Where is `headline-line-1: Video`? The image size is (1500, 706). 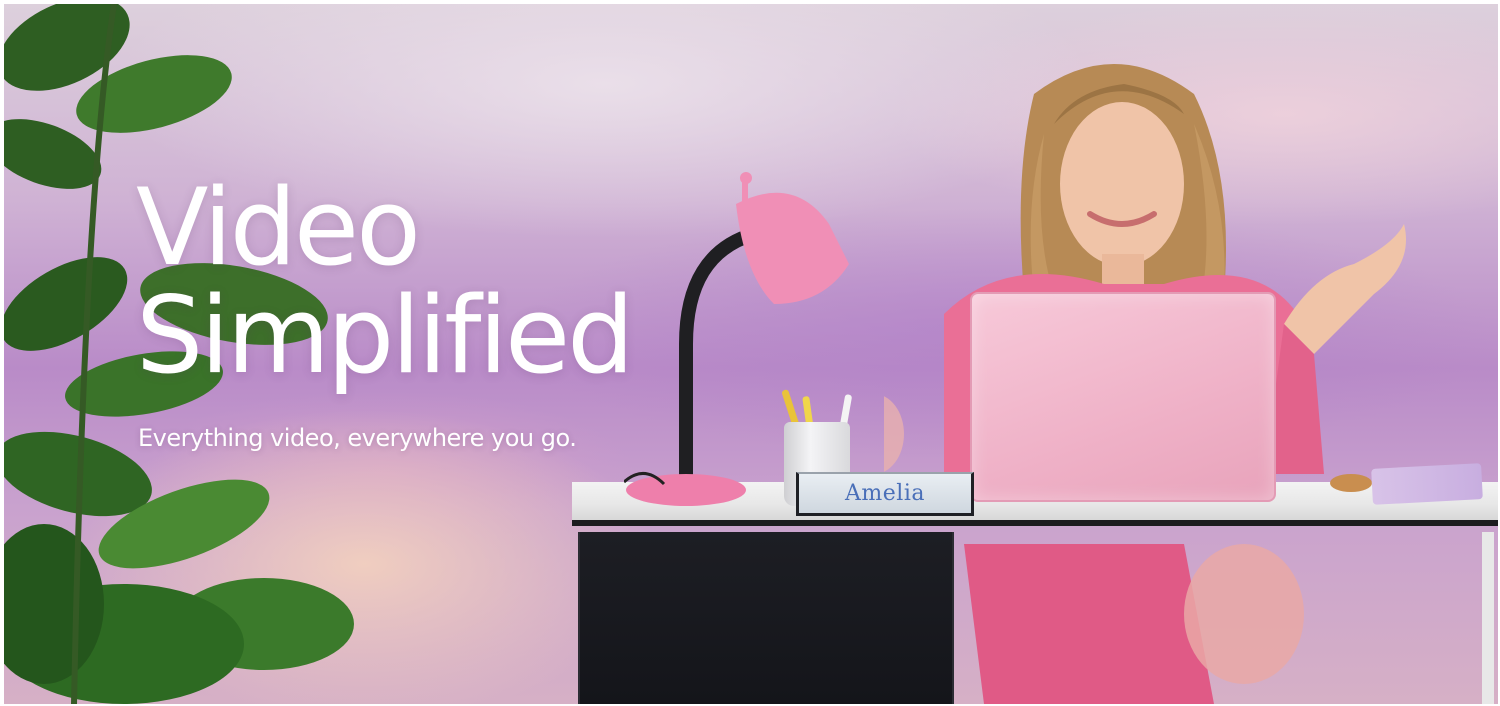 headline-line-1: Video is located at coordinates (278, 227).